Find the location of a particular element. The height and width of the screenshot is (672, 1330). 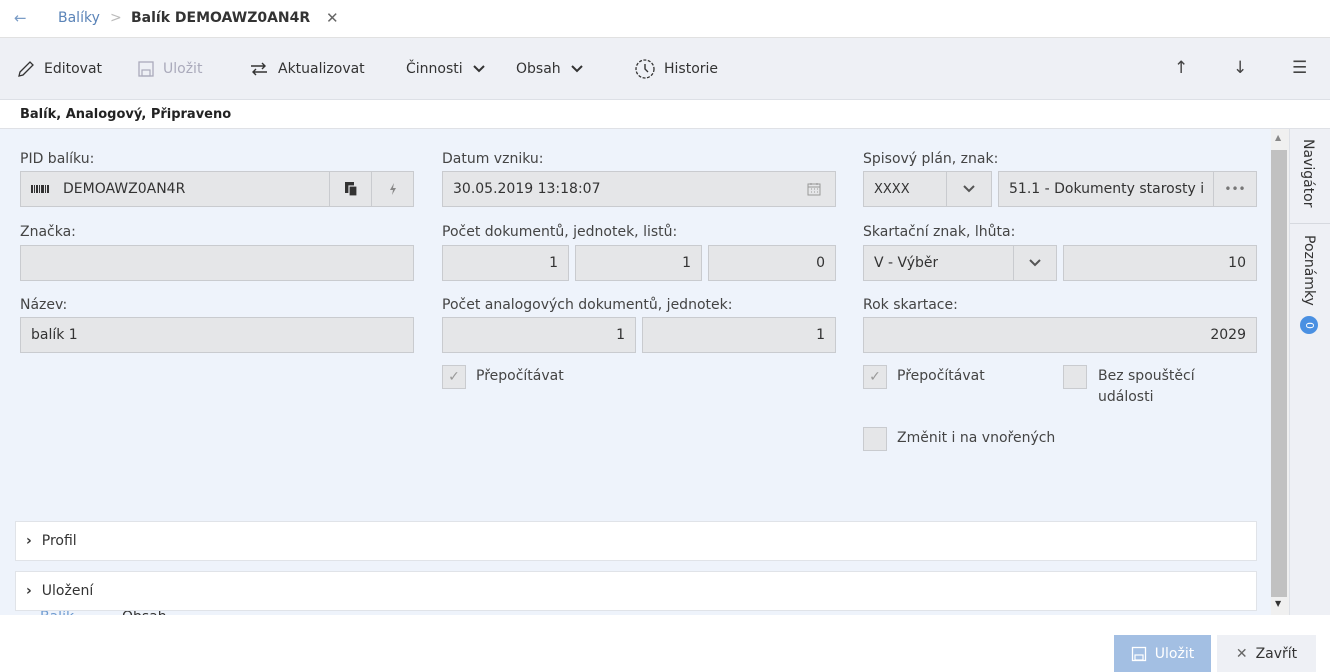

history-button: Historie is located at coordinates (676, 69).